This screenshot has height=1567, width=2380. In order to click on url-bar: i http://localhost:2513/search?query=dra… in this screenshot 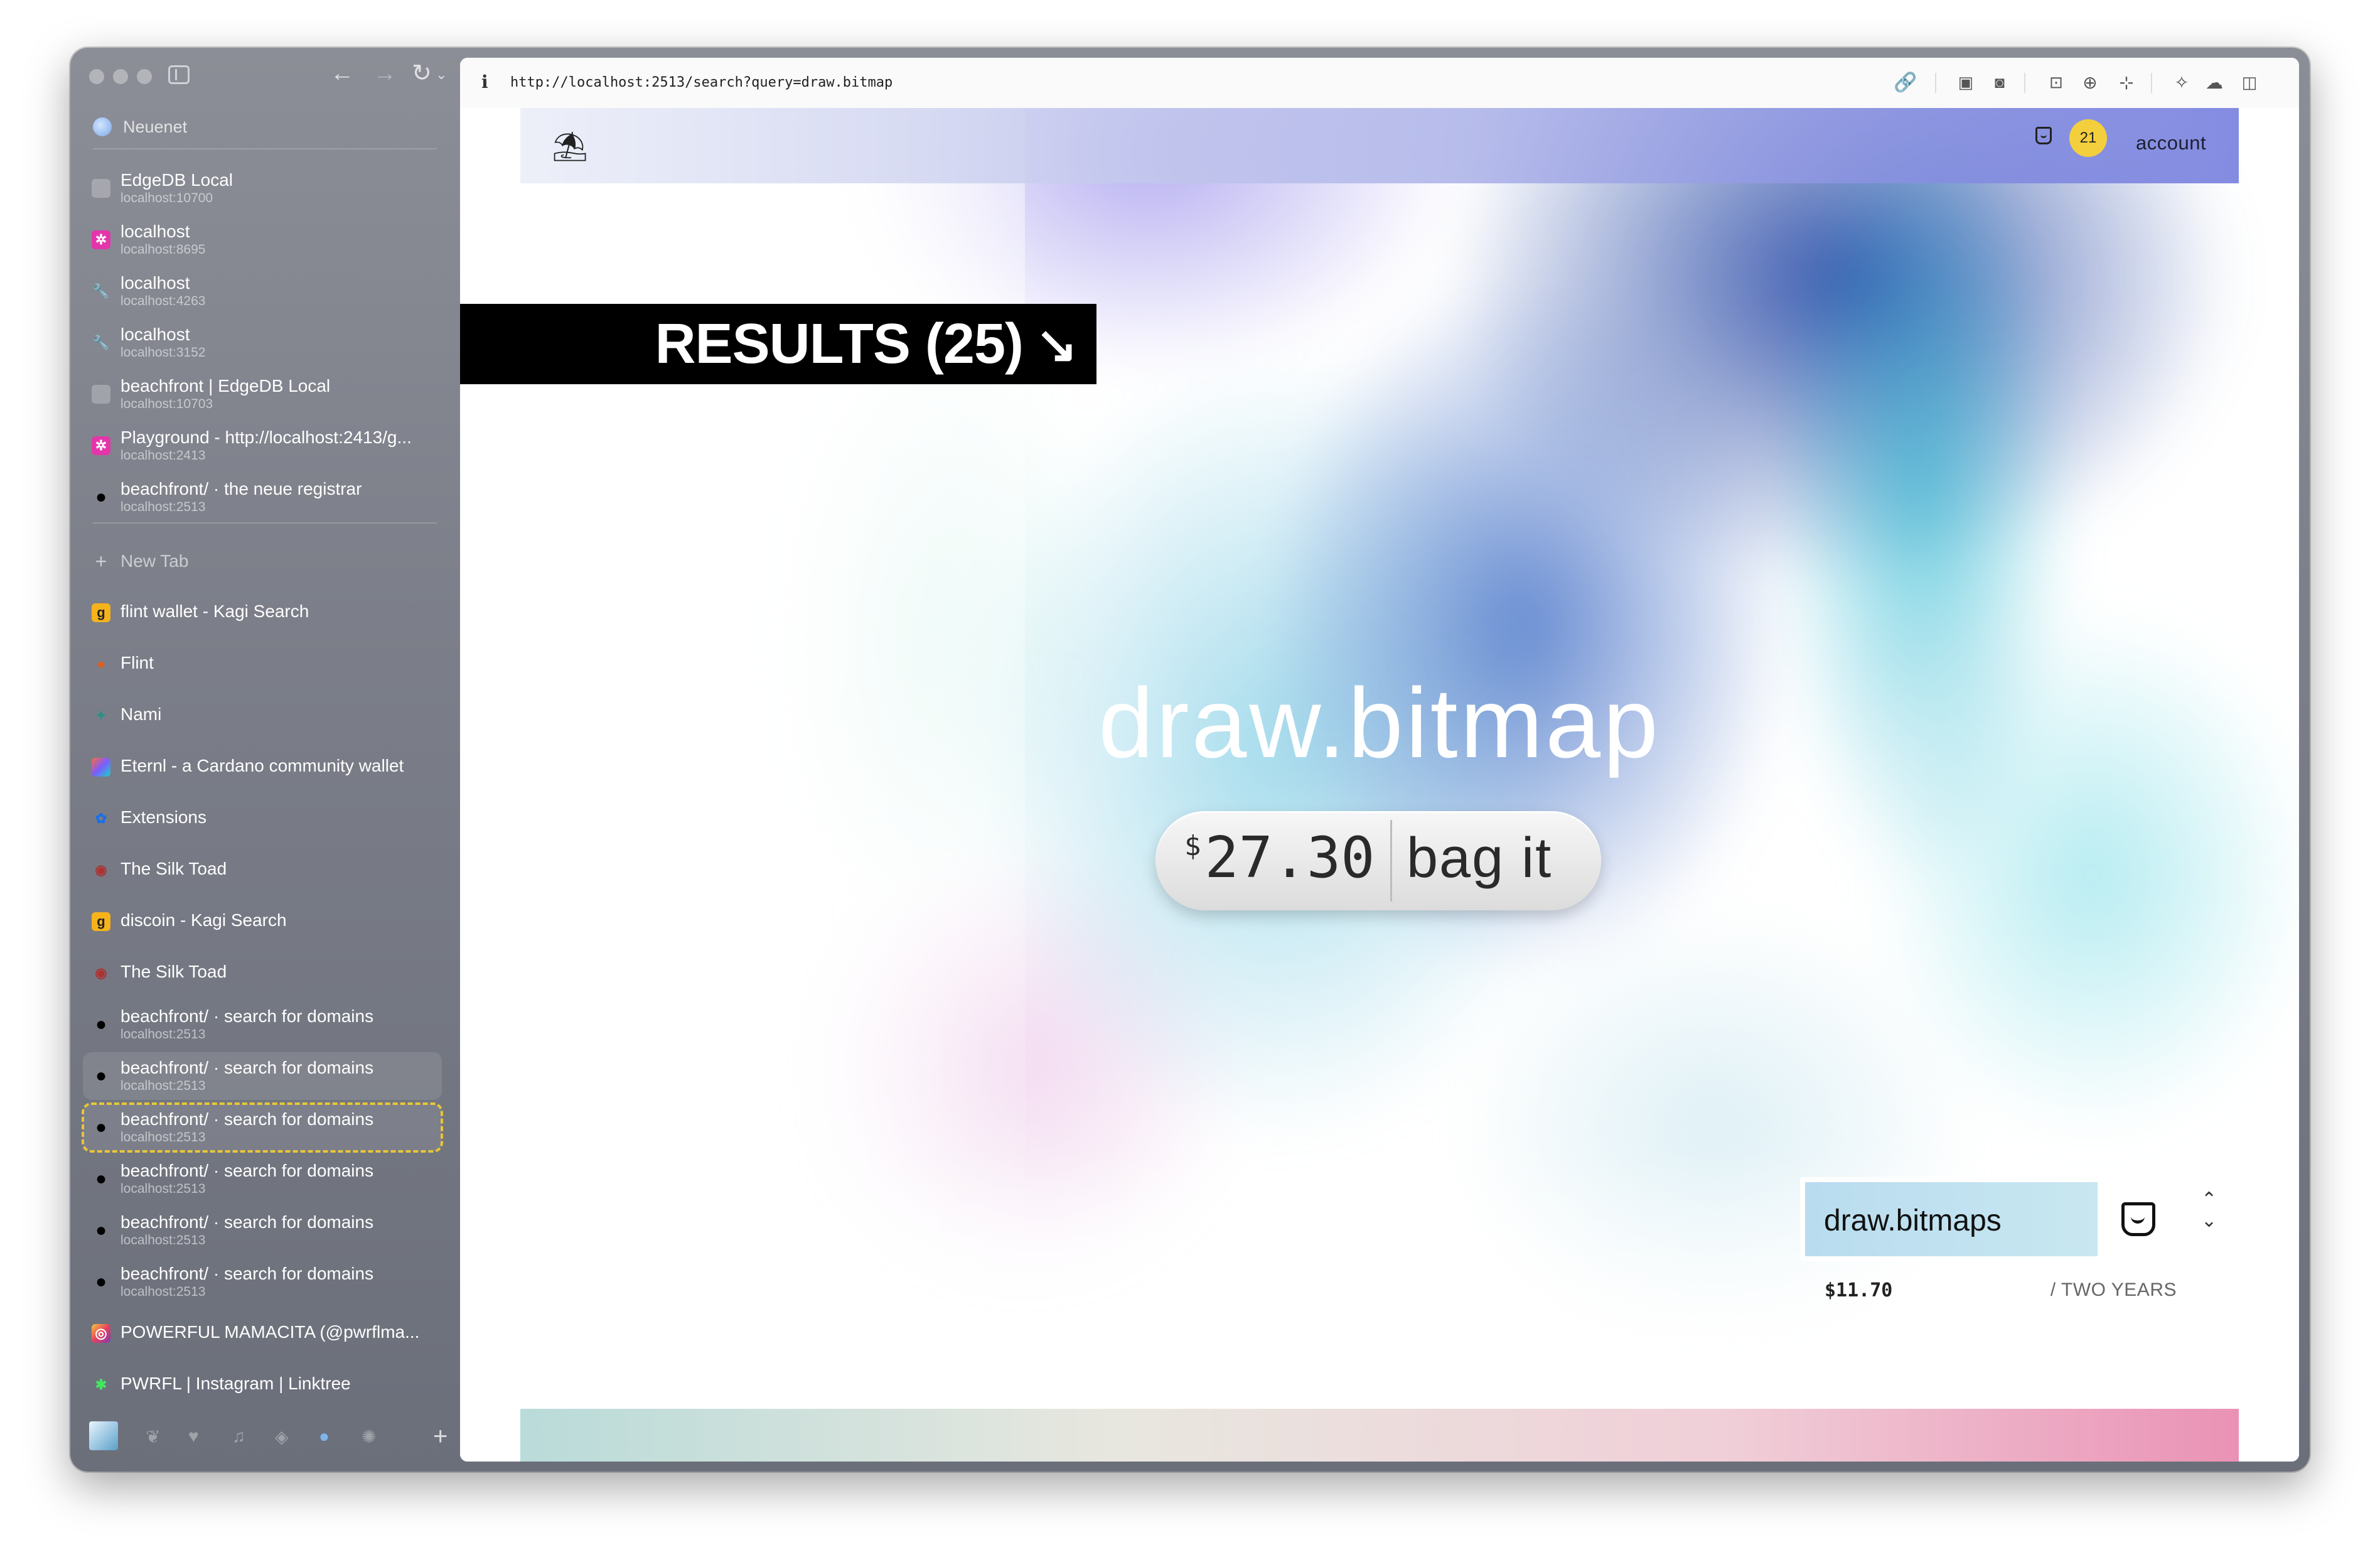, I will do `click(1379, 84)`.